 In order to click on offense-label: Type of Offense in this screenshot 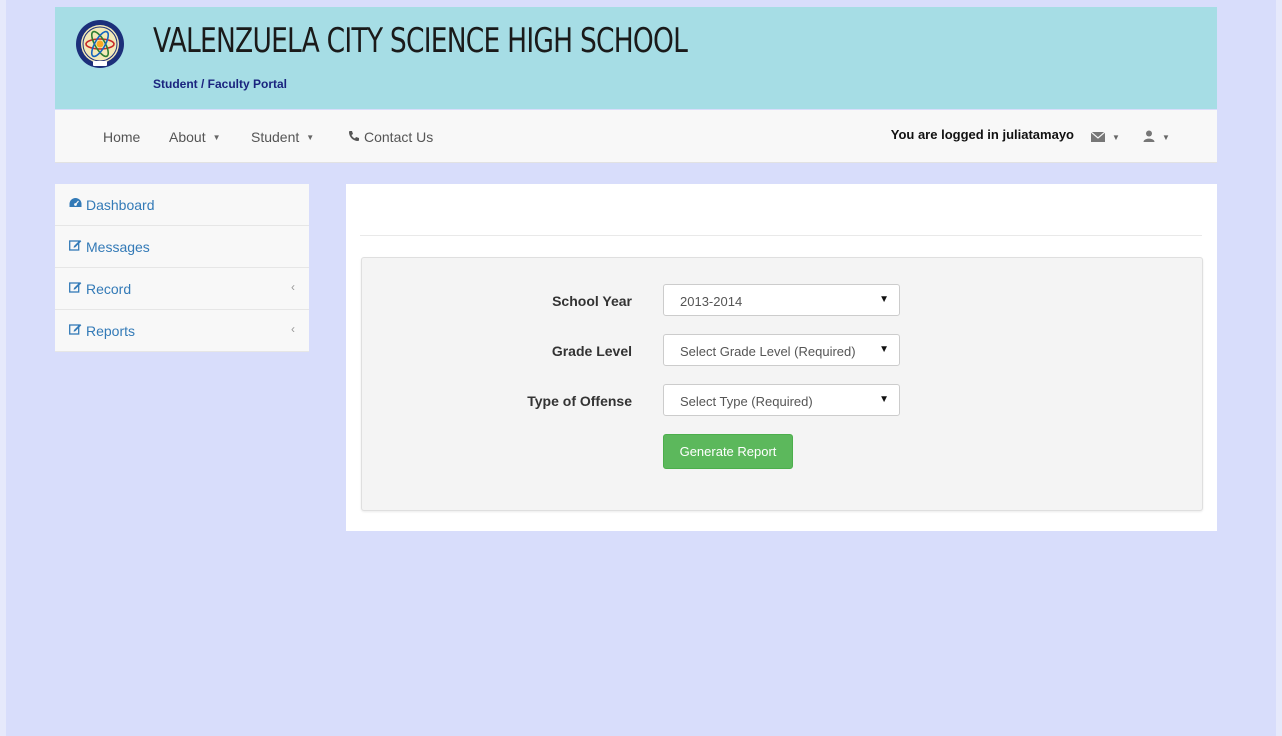, I will do `click(579, 401)`.